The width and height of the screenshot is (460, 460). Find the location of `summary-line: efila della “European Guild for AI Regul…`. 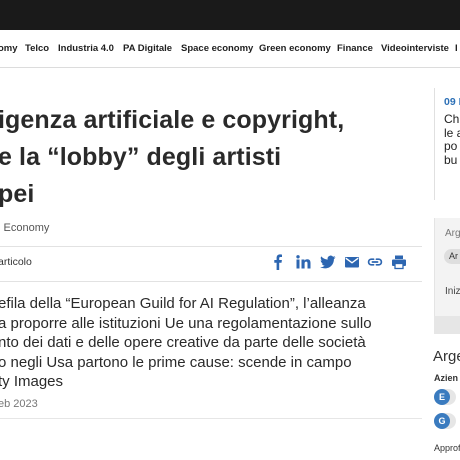

summary-line: efila della “European Guild for AI Regul… is located at coordinates (183, 303).